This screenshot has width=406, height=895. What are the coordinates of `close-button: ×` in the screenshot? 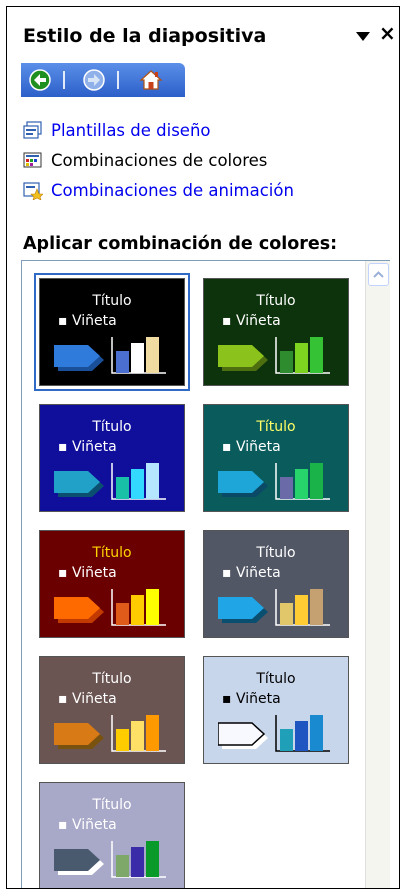 It's located at (387, 33).